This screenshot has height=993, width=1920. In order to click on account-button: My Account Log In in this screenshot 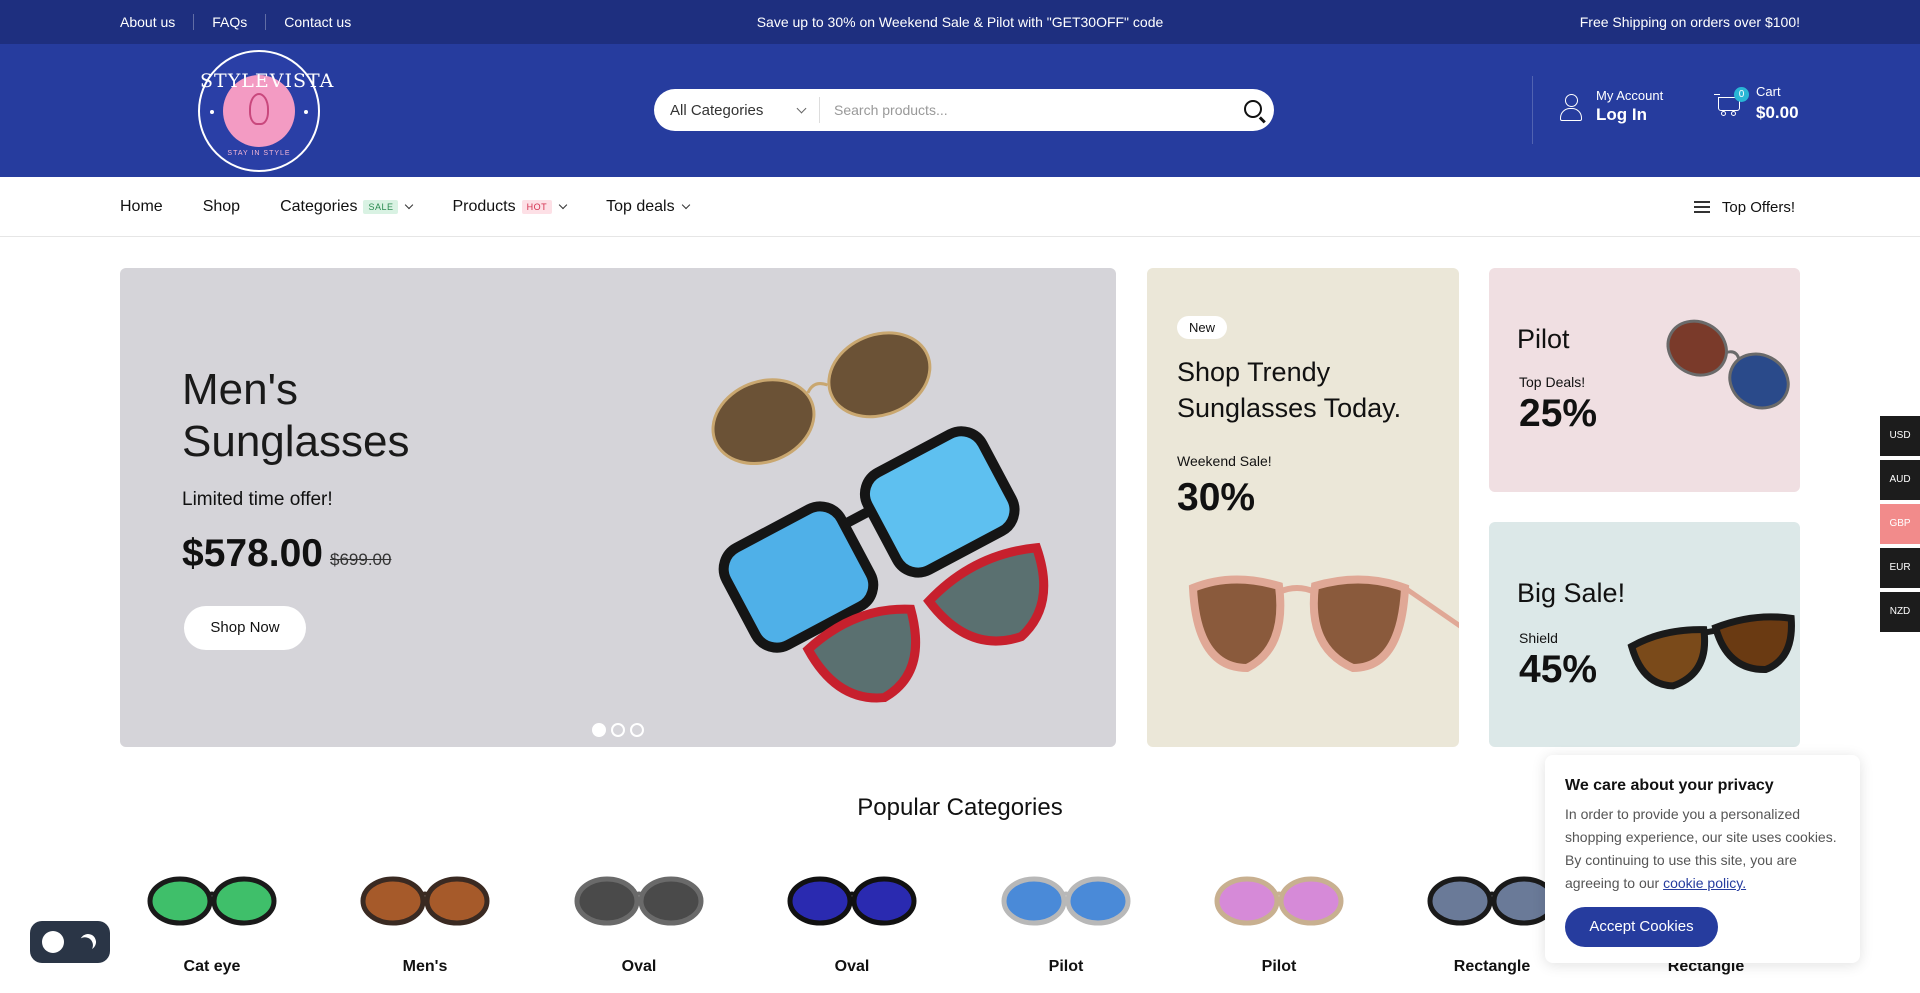, I will do `click(1610, 106)`.